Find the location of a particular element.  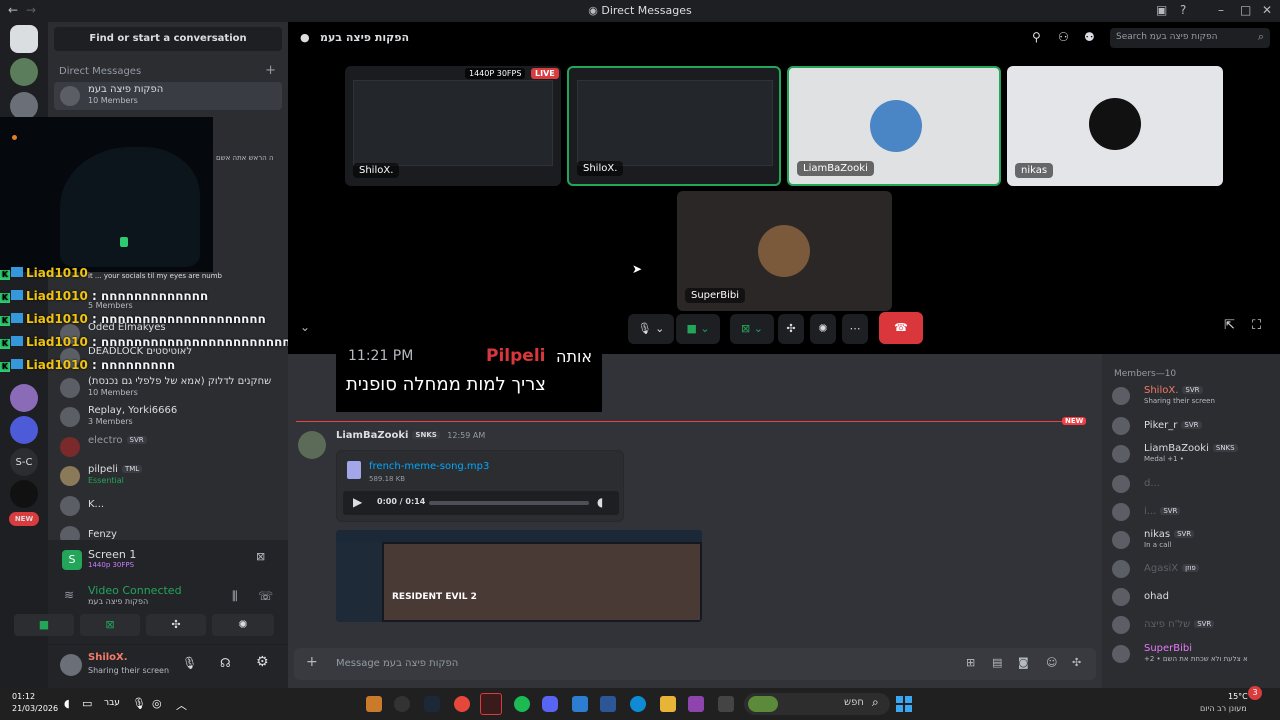

camera-button: ■ is located at coordinates (44, 625).